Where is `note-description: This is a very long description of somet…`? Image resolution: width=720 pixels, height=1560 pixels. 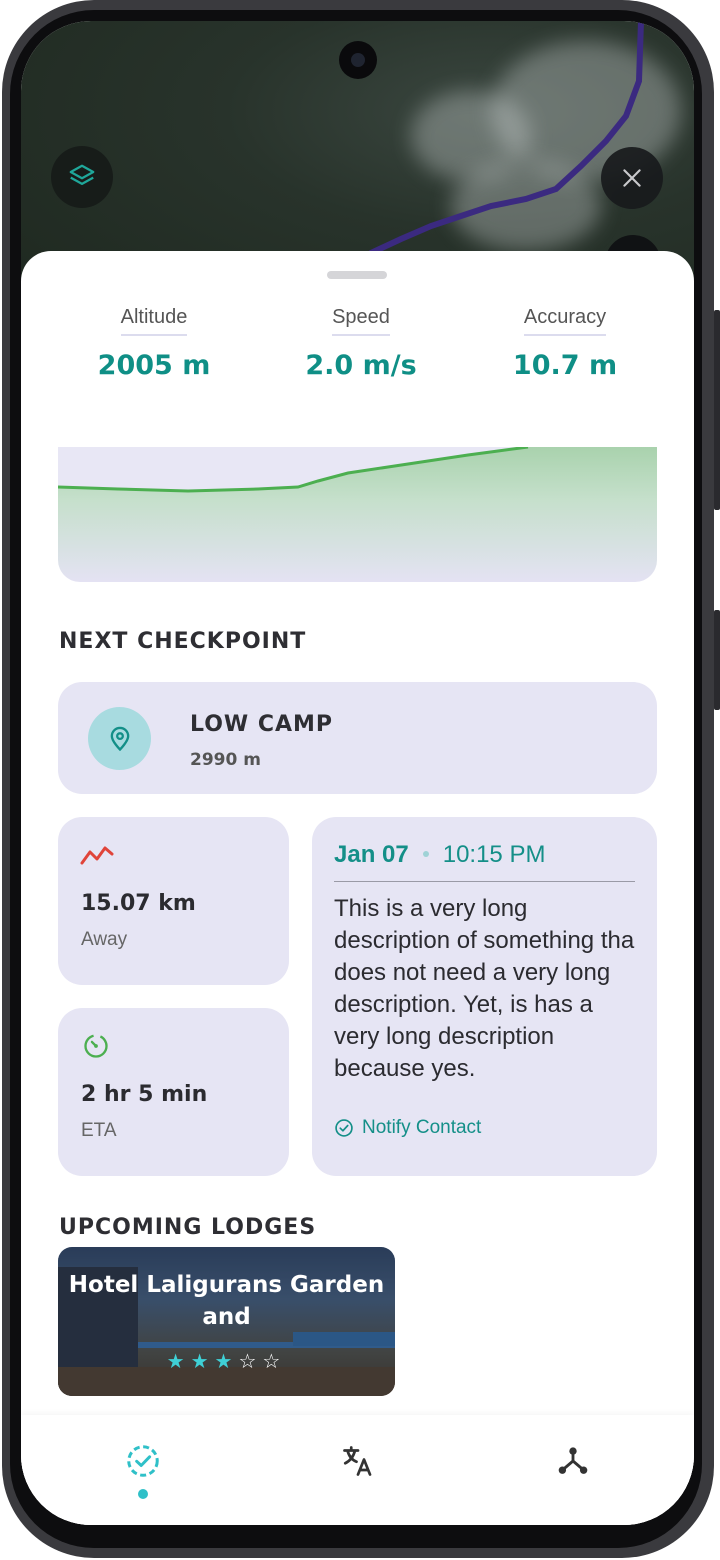
note-description: This is a very long description of somet… is located at coordinates (484, 988).